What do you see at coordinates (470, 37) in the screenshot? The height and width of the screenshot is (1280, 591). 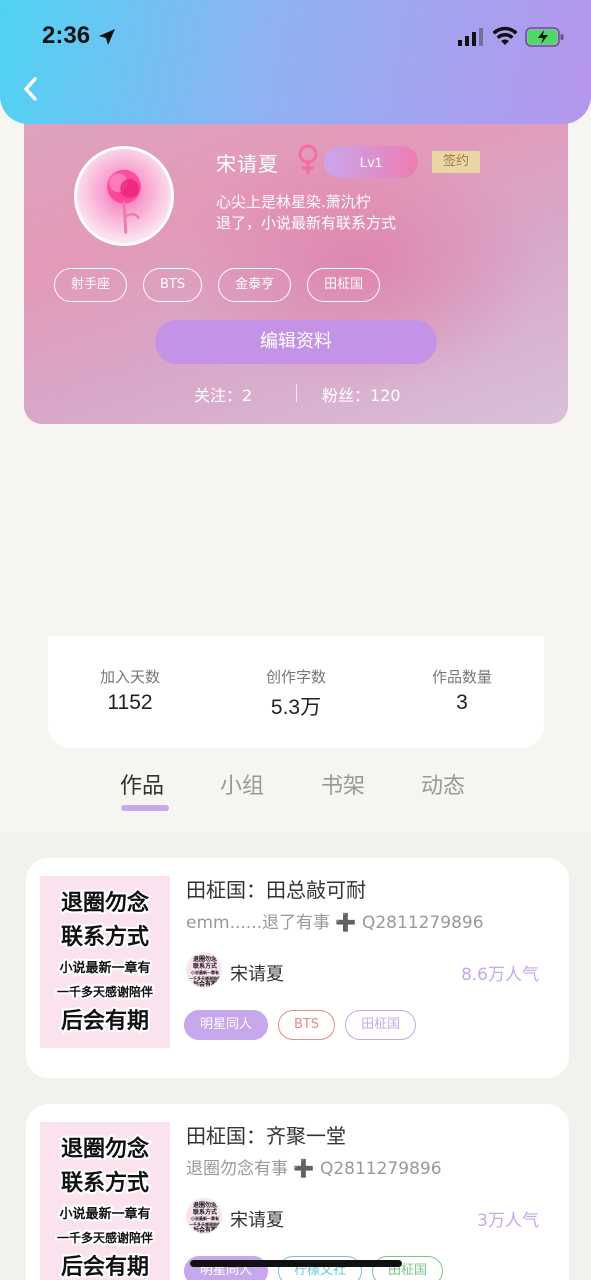 I see `cellular-signal-icon` at bounding box center [470, 37].